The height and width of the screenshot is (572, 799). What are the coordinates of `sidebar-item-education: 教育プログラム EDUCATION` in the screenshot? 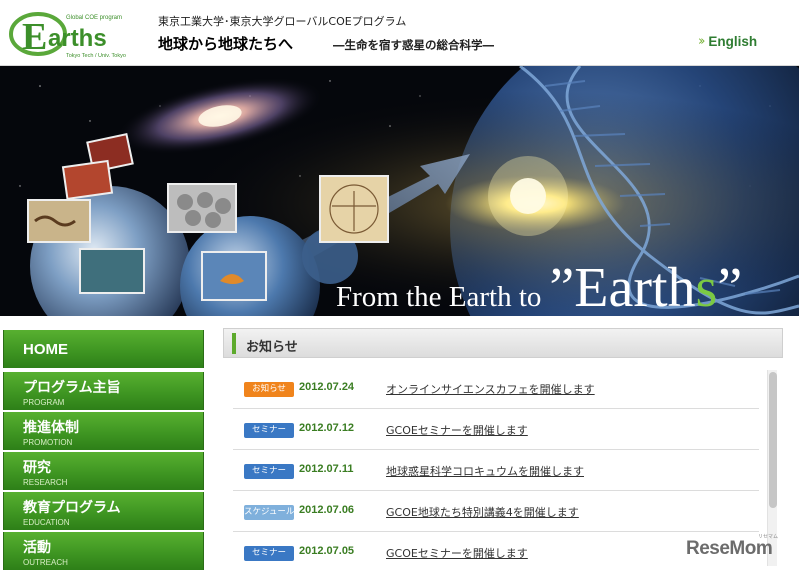 It's located at (103, 511).